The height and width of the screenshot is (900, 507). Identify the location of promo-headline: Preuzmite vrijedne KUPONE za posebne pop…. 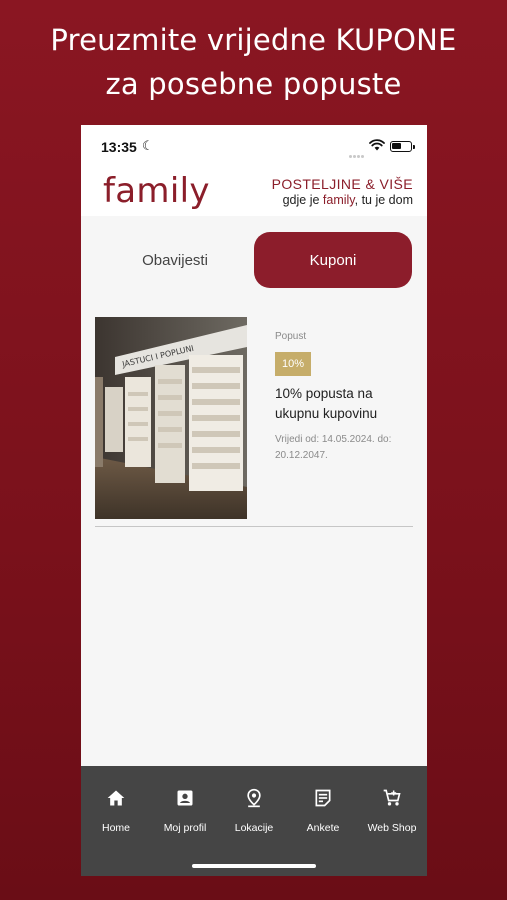
(253, 62).